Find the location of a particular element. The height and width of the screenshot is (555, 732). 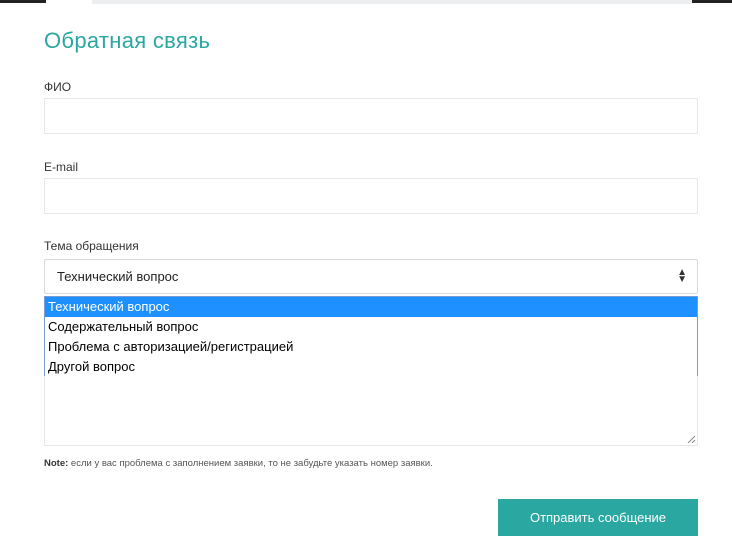

message-field is located at coordinates (371, 411).